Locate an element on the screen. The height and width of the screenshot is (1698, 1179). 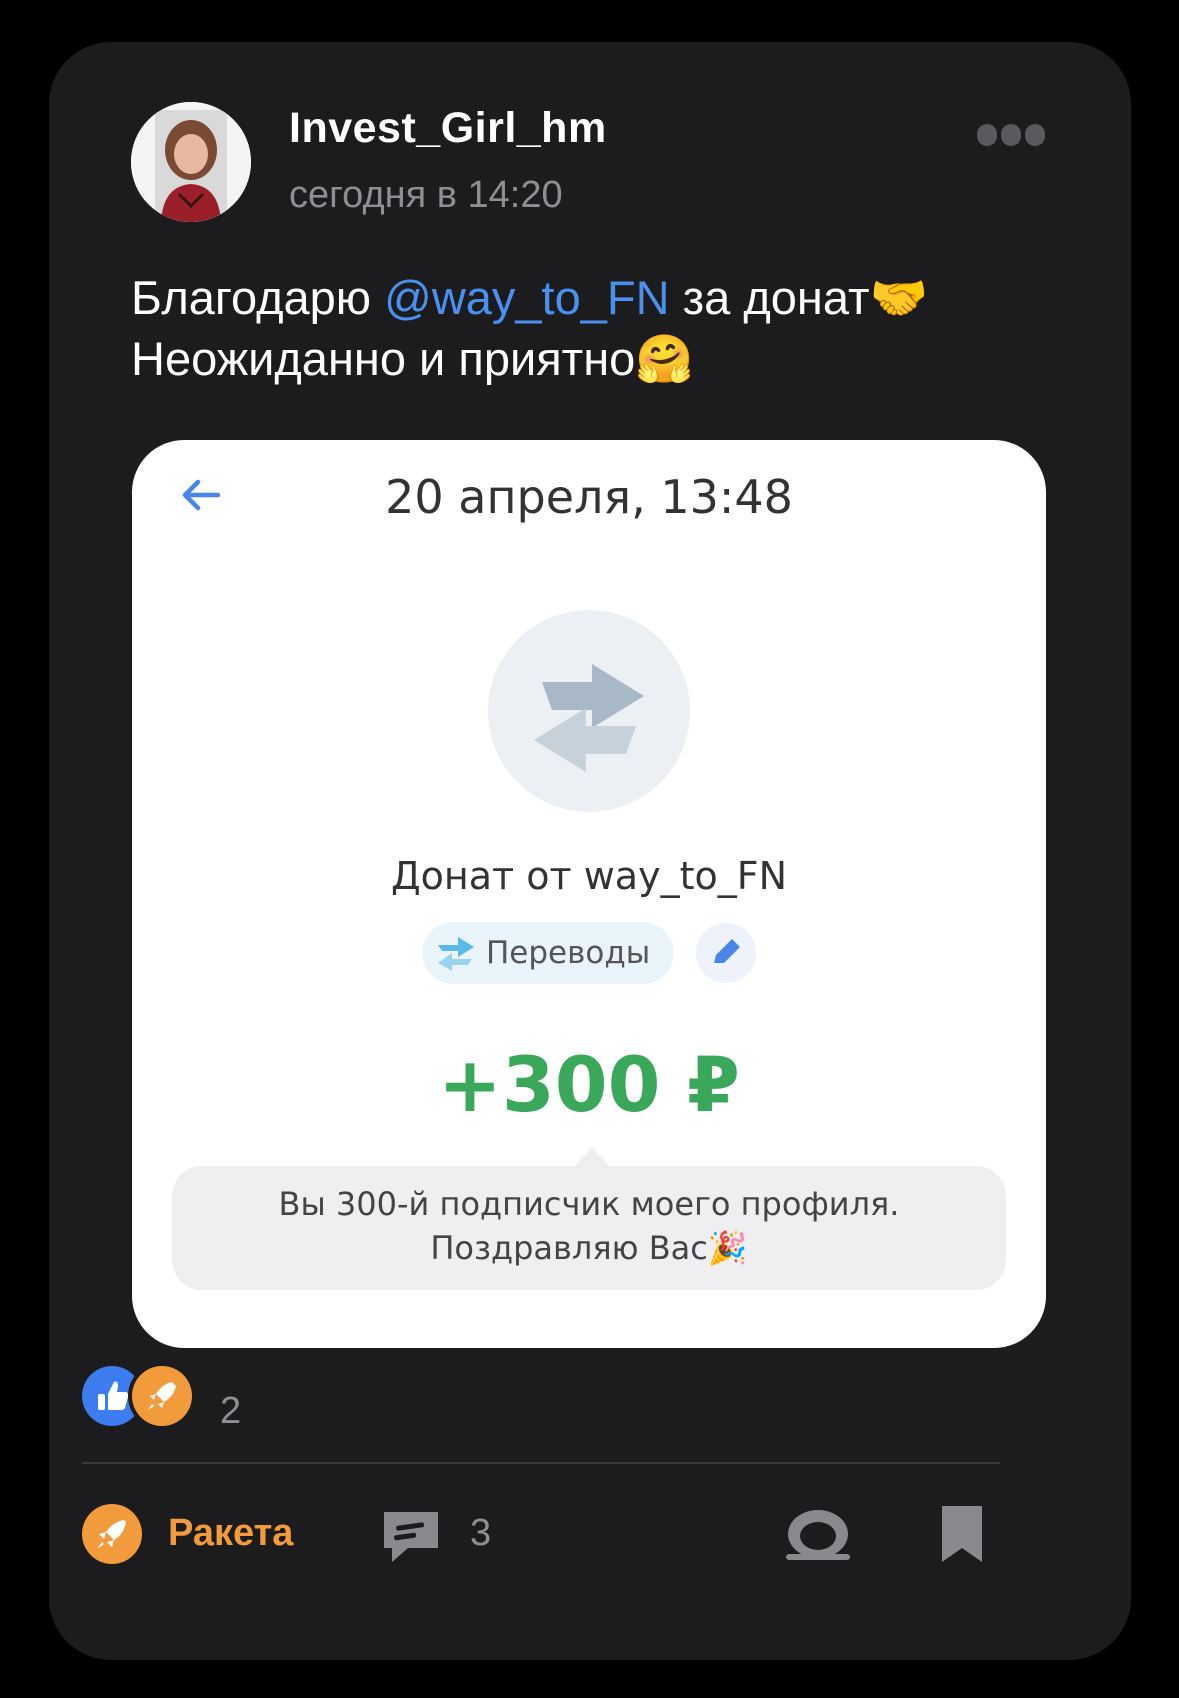
hug-emoji: 🤗 is located at coordinates (664, 359).